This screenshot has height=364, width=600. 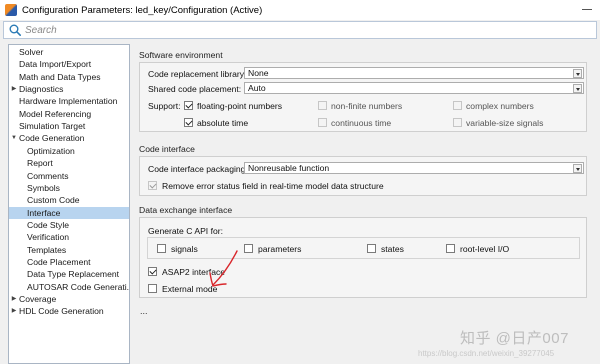 I want to click on tree-item-label: HDL Code Generation, so click(x=61, y=311).